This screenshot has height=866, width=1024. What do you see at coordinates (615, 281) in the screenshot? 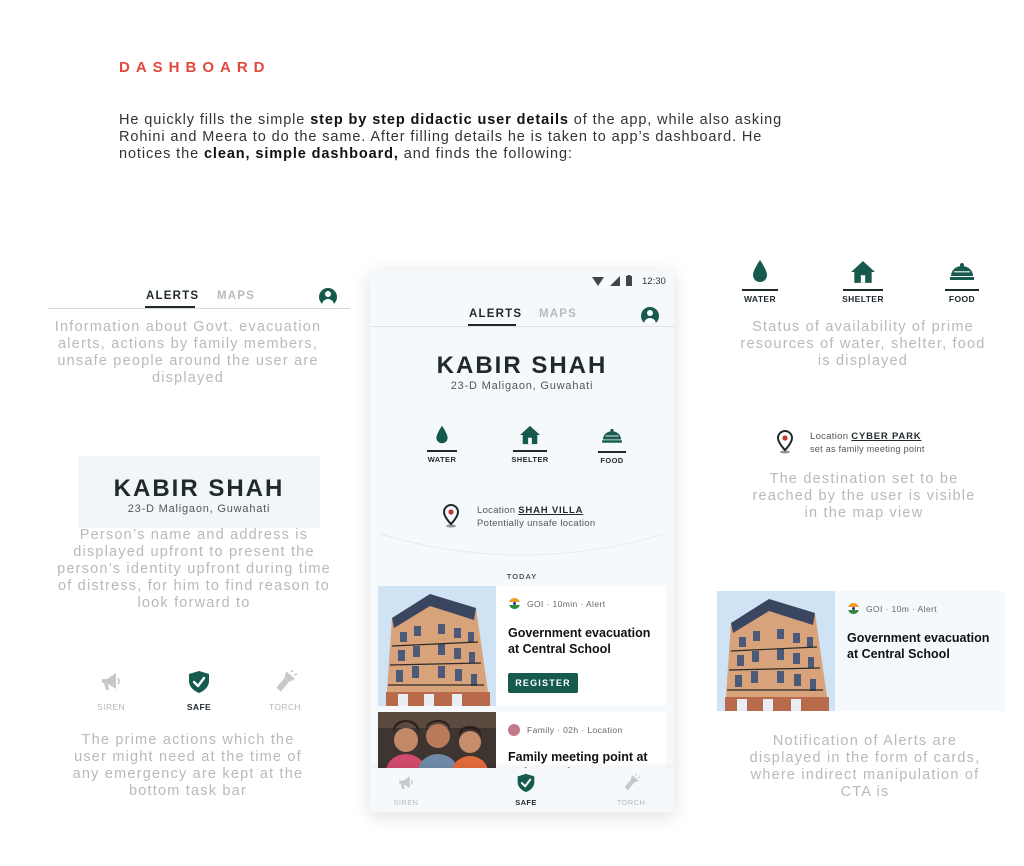
I see `signal-icon` at bounding box center [615, 281].